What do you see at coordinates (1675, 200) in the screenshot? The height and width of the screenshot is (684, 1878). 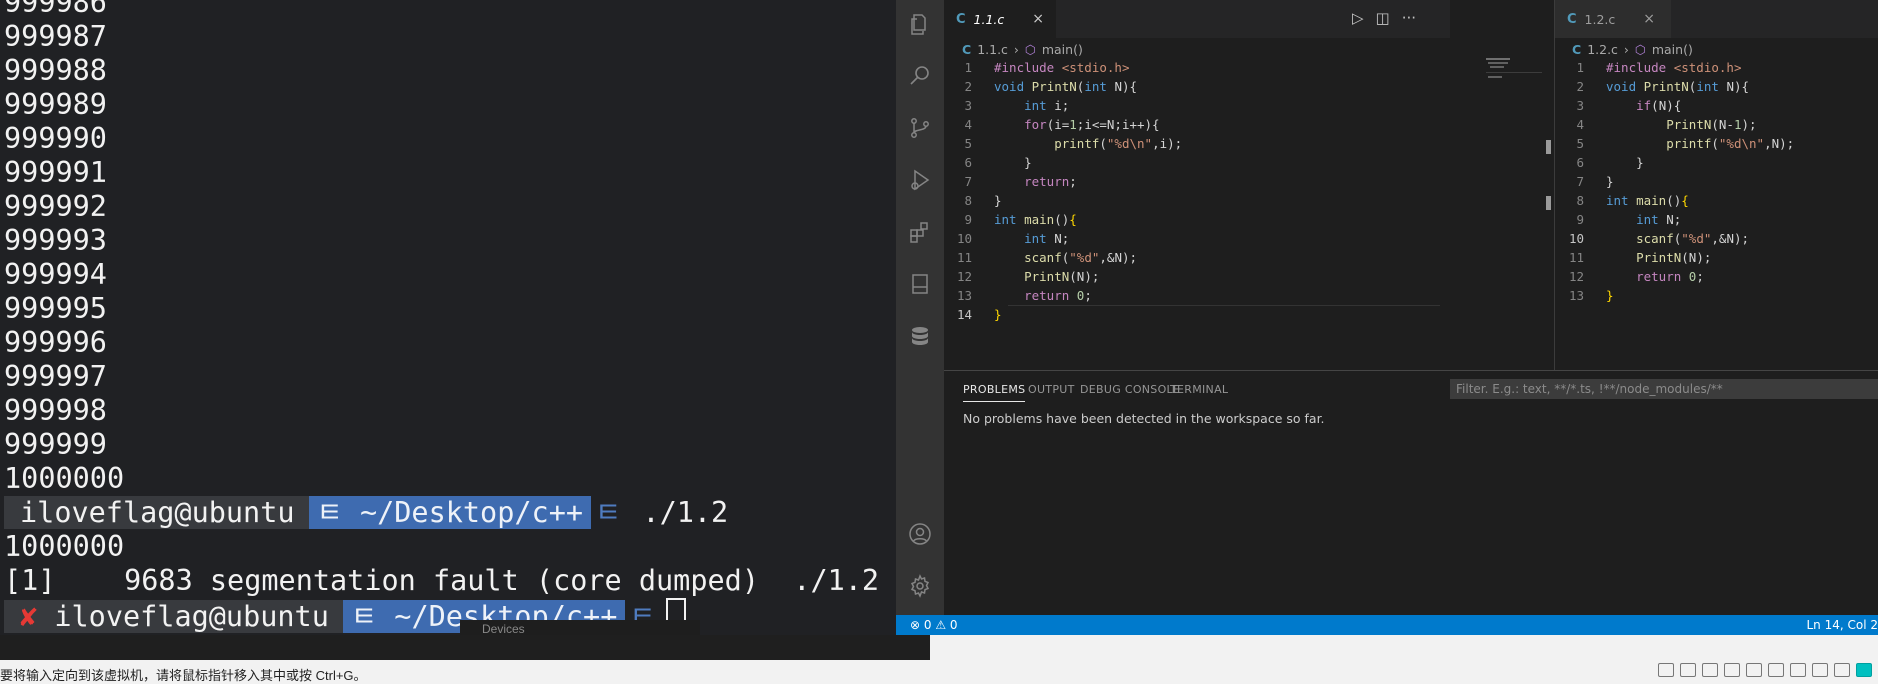 I see `code-line: 8 int main(){` at bounding box center [1675, 200].